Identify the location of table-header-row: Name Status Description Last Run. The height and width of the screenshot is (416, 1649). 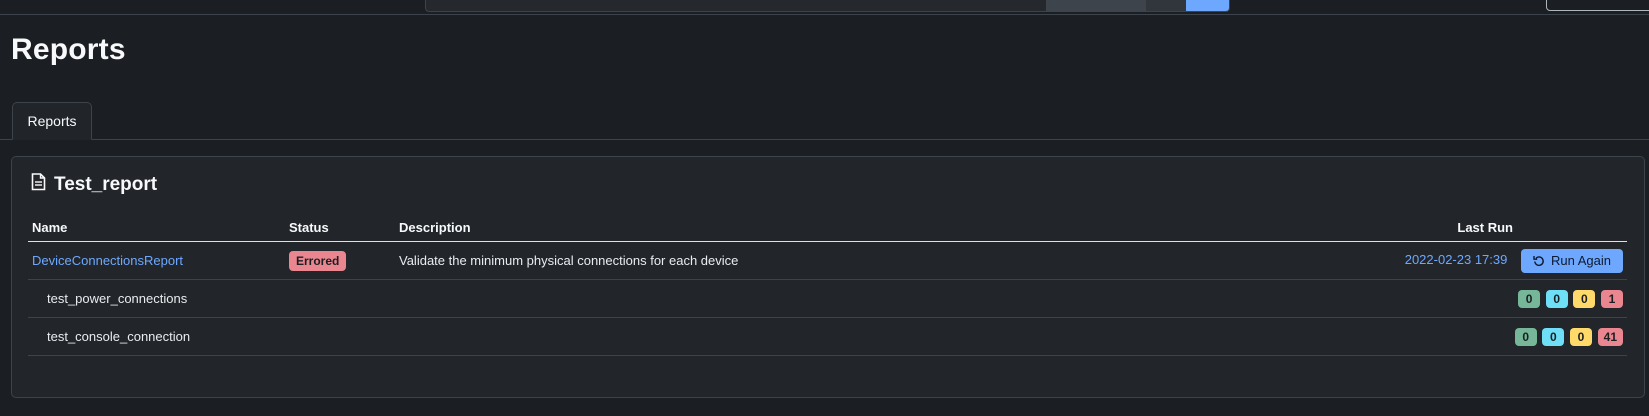
(827, 227).